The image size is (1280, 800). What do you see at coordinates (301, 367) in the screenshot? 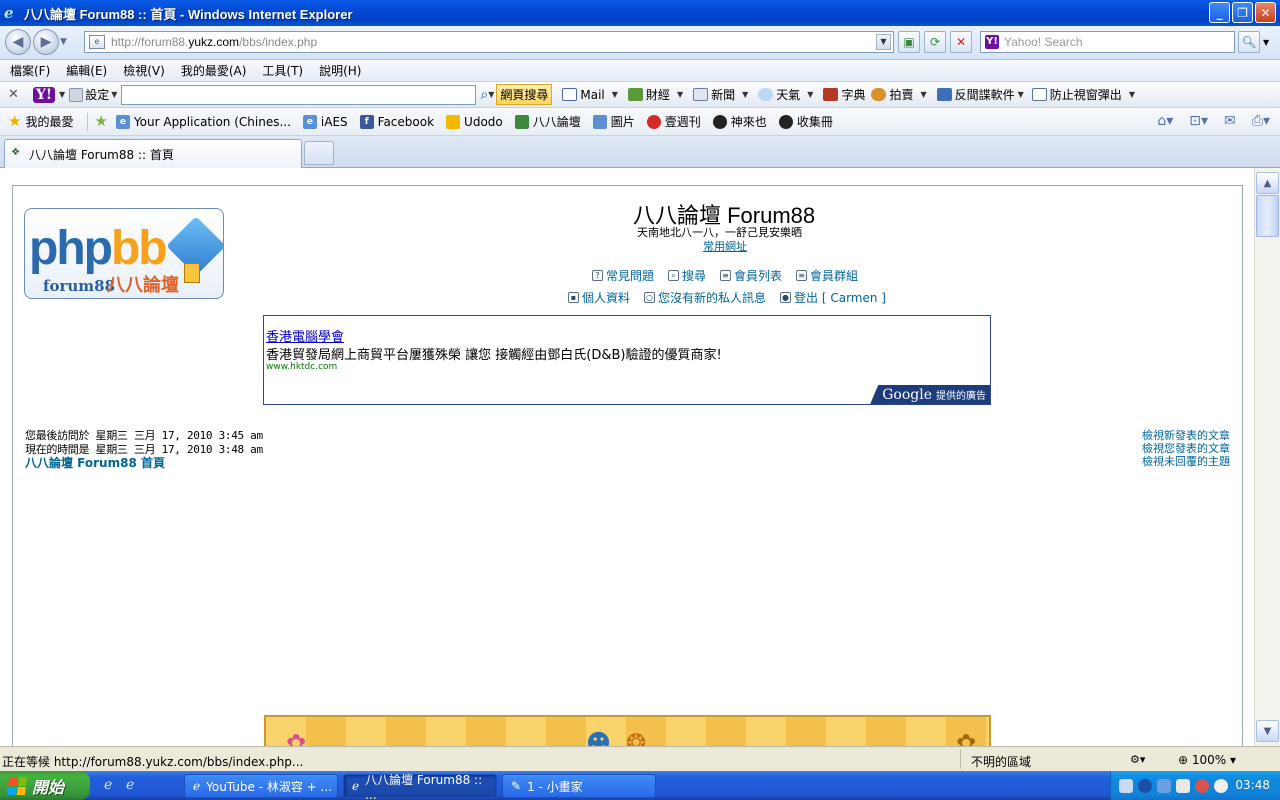
I see `ad-url: www.hktdc.com` at bounding box center [301, 367].